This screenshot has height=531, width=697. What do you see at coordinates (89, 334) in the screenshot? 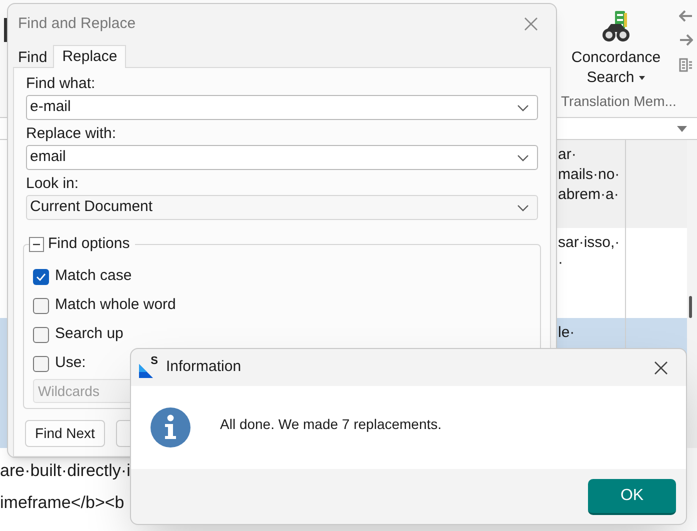
I see `checkbox-label: Search up` at bounding box center [89, 334].